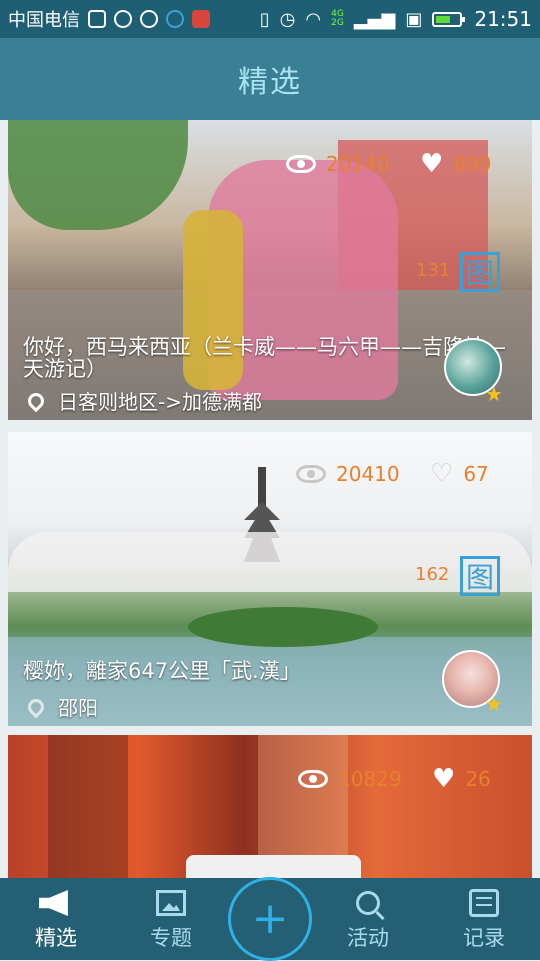  I want to click on tab-label: 专题, so click(171, 938).